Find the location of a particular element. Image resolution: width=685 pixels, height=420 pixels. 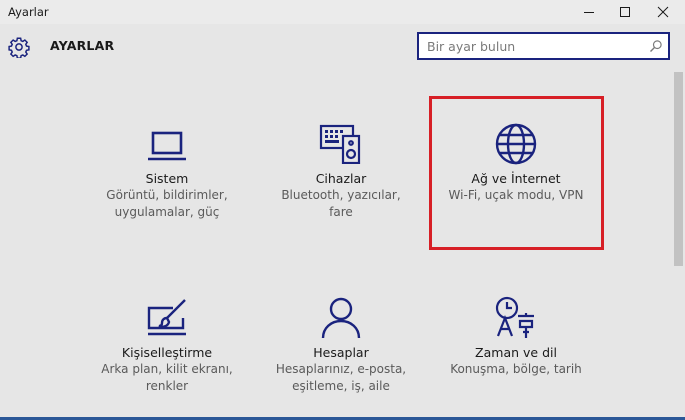

tile-title: Sistem is located at coordinates (167, 178).